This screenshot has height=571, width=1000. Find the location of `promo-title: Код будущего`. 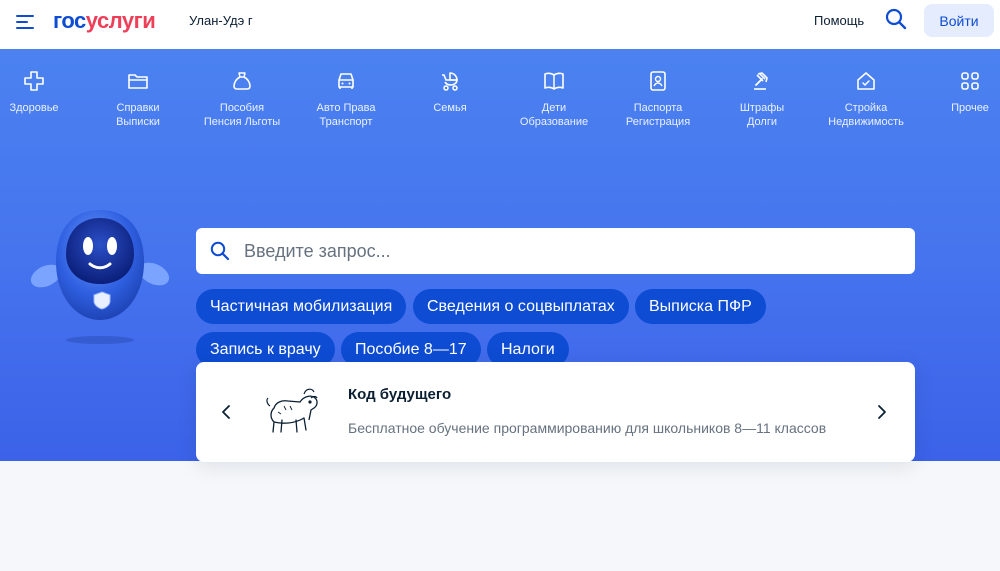

promo-title: Код будущего is located at coordinates (400, 394).